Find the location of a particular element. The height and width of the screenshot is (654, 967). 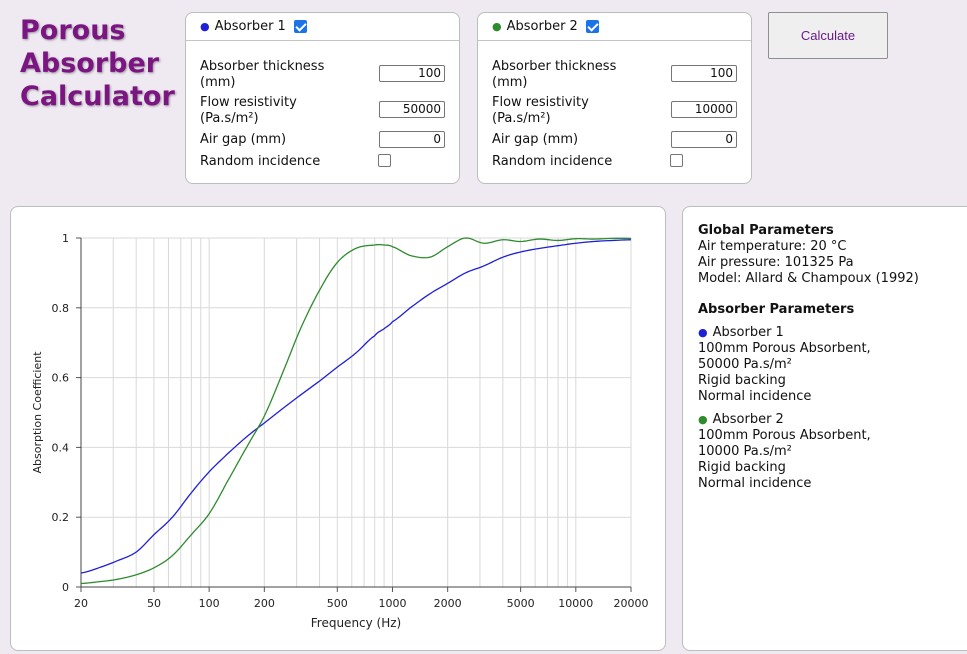

x-tick-label: 5000 is located at coordinates (521, 603).